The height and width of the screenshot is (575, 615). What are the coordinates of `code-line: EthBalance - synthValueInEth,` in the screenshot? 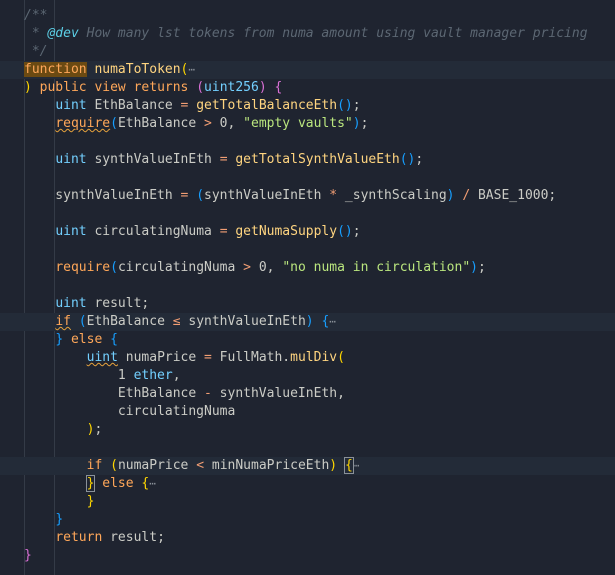 It's located at (307, 394).